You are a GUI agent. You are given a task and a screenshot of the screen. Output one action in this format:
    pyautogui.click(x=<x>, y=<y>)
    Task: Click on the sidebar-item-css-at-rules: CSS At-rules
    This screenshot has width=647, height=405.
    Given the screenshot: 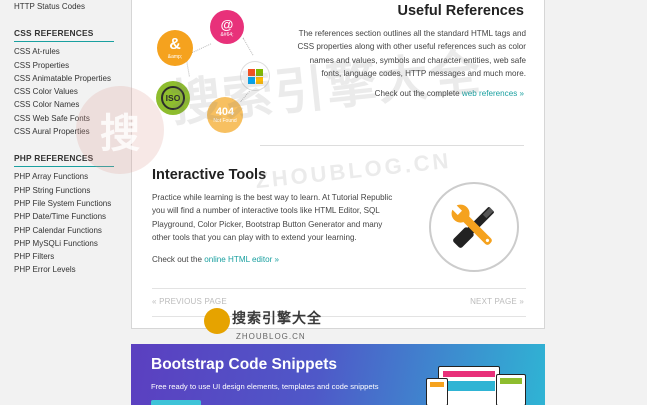 What is the action you would take?
    pyautogui.click(x=72, y=51)
    